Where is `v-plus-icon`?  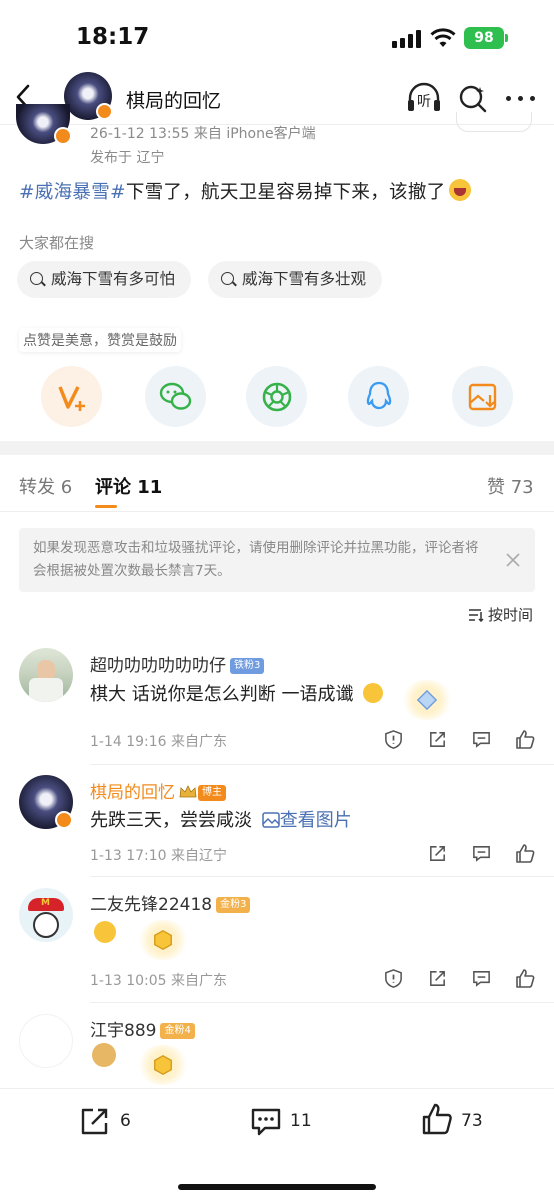
v-plus-icon is located at coordinates (71, 398).